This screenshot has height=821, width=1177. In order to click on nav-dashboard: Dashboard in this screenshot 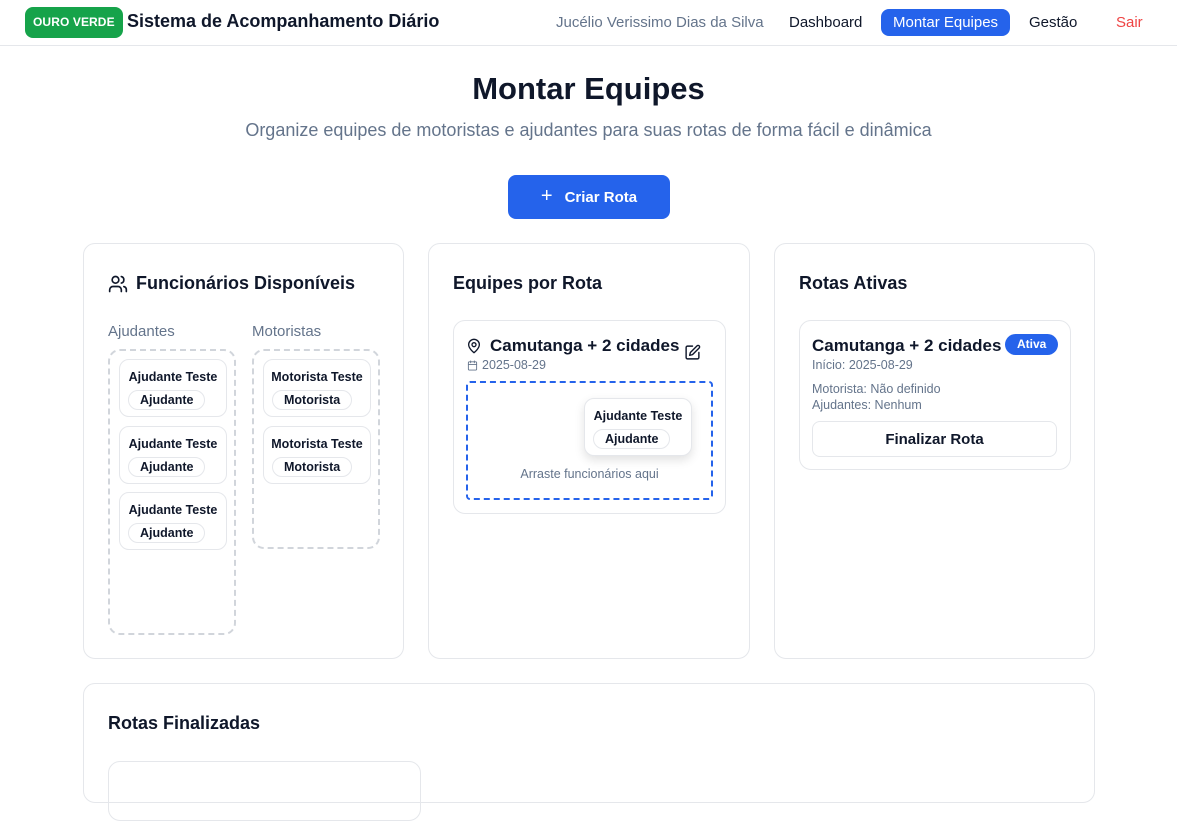, I will do `click(825, 22)`.